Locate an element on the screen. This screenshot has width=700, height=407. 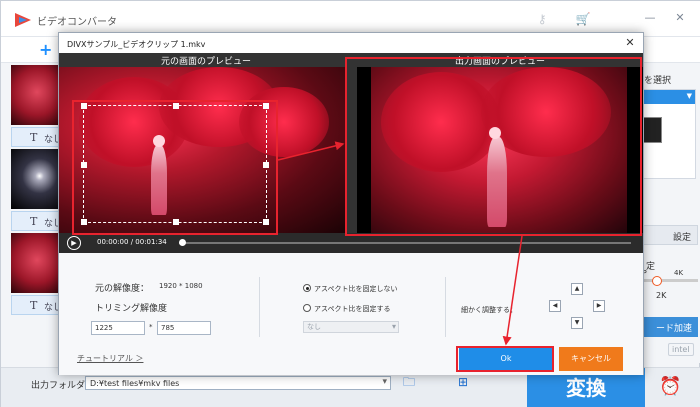
aspect-ratio-select: なし is located at coordinates (351, 327).